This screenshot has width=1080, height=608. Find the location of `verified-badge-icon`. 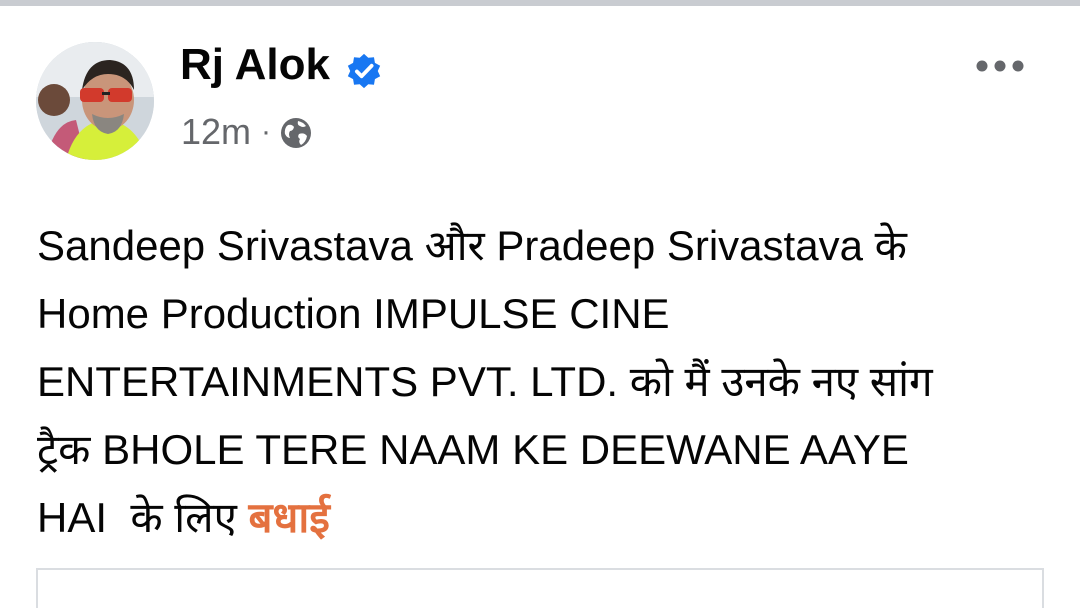

verified-badge-icon is located at coordinates (364, 71).